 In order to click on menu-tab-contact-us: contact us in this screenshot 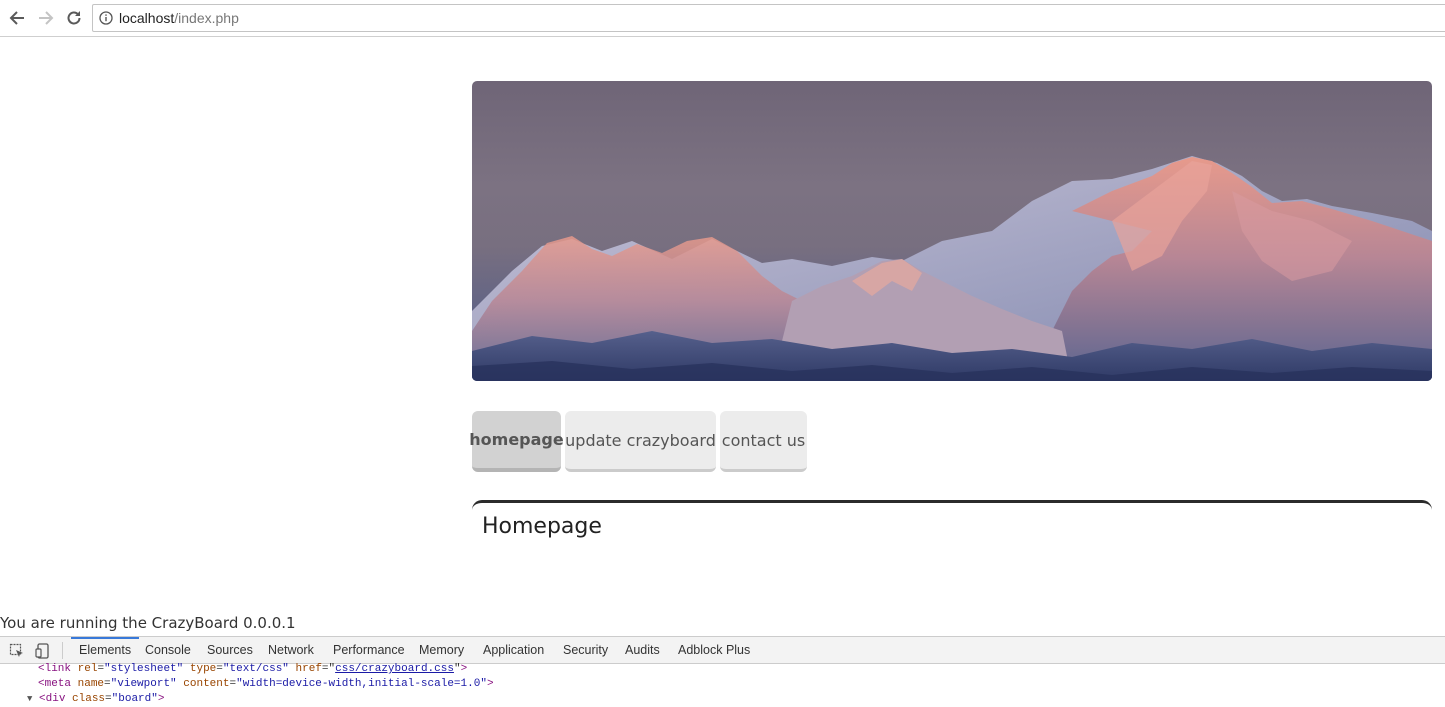, I will do `click(763, 441)`.